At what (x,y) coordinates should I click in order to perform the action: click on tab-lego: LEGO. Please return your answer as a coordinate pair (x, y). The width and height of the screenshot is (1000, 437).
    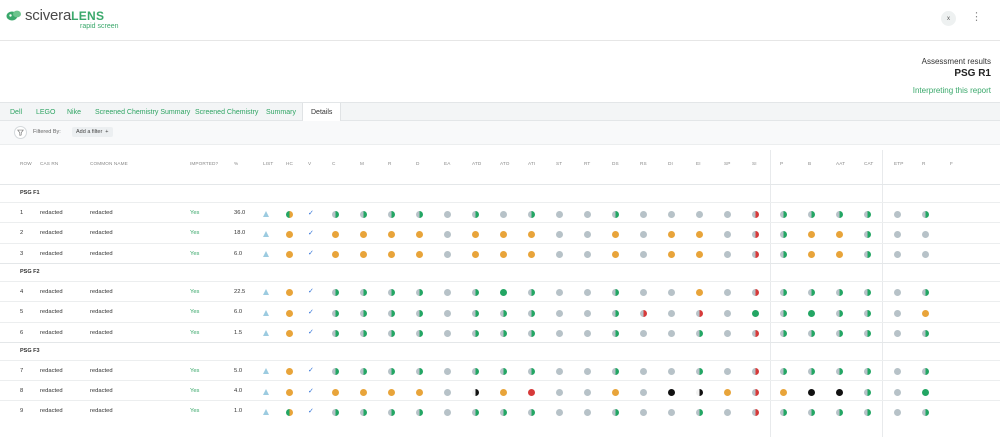
    Looking at the image, I should click on (45, 112).